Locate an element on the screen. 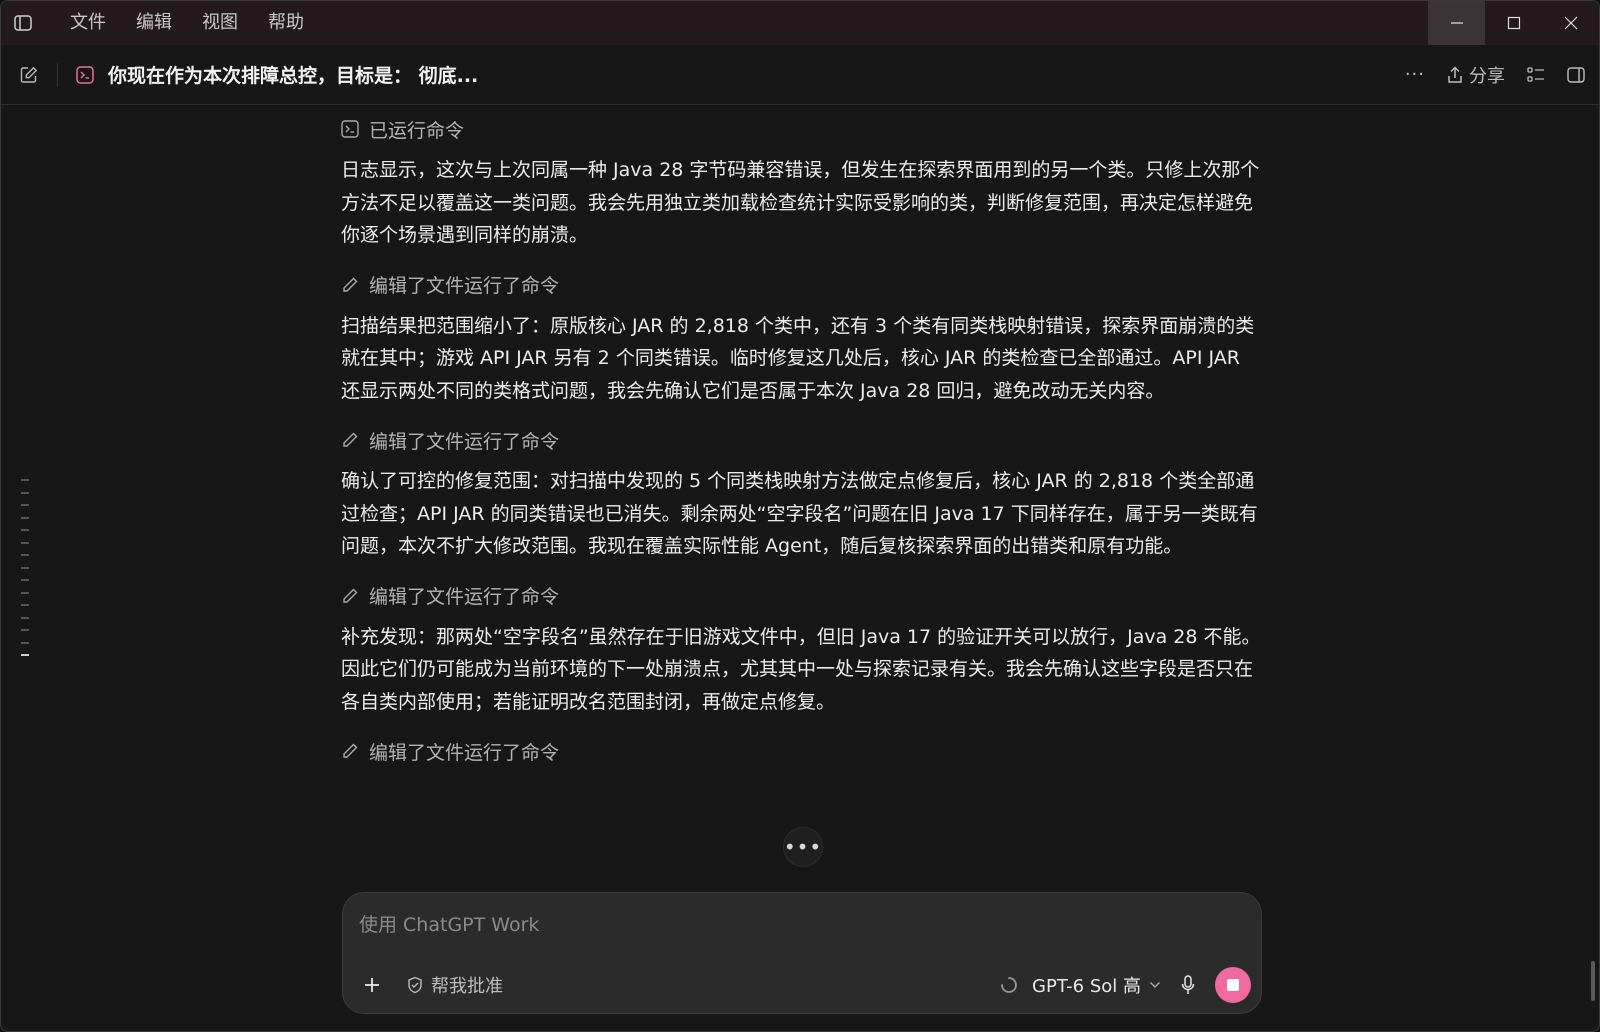 The height and width of the screenshot is (1032, 1600). menu-view: 视图 is located at coordinates (220, 23).